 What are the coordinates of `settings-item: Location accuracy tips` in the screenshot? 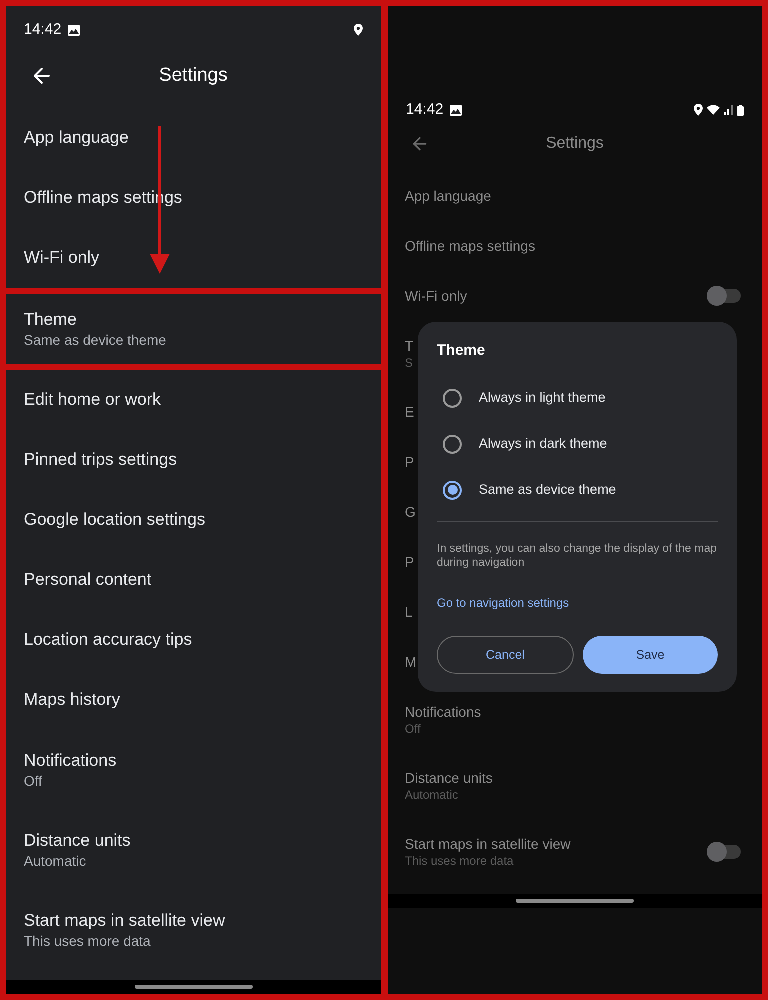 It's located at (193, 640).